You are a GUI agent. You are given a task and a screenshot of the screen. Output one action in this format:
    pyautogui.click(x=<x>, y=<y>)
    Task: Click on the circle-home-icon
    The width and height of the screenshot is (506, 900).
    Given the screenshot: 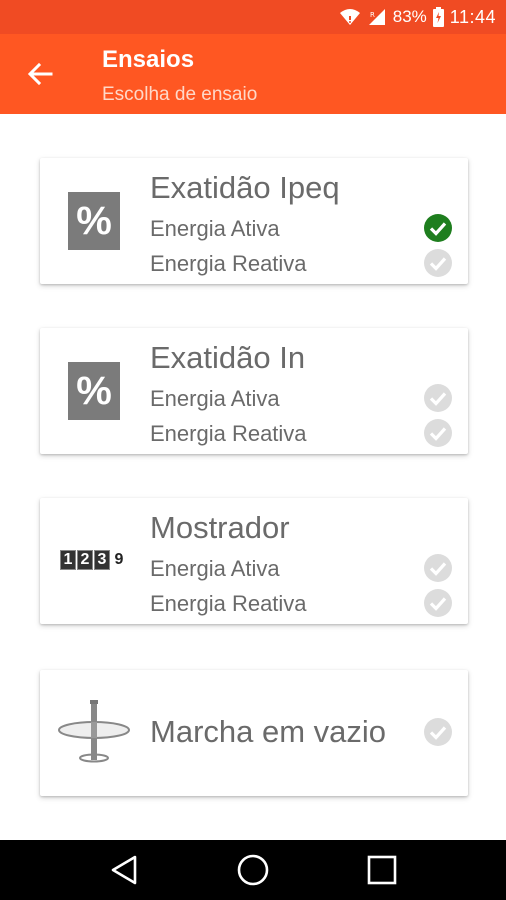 What is the action you would take?
    pyautogui.click(x=253, y=870)
    